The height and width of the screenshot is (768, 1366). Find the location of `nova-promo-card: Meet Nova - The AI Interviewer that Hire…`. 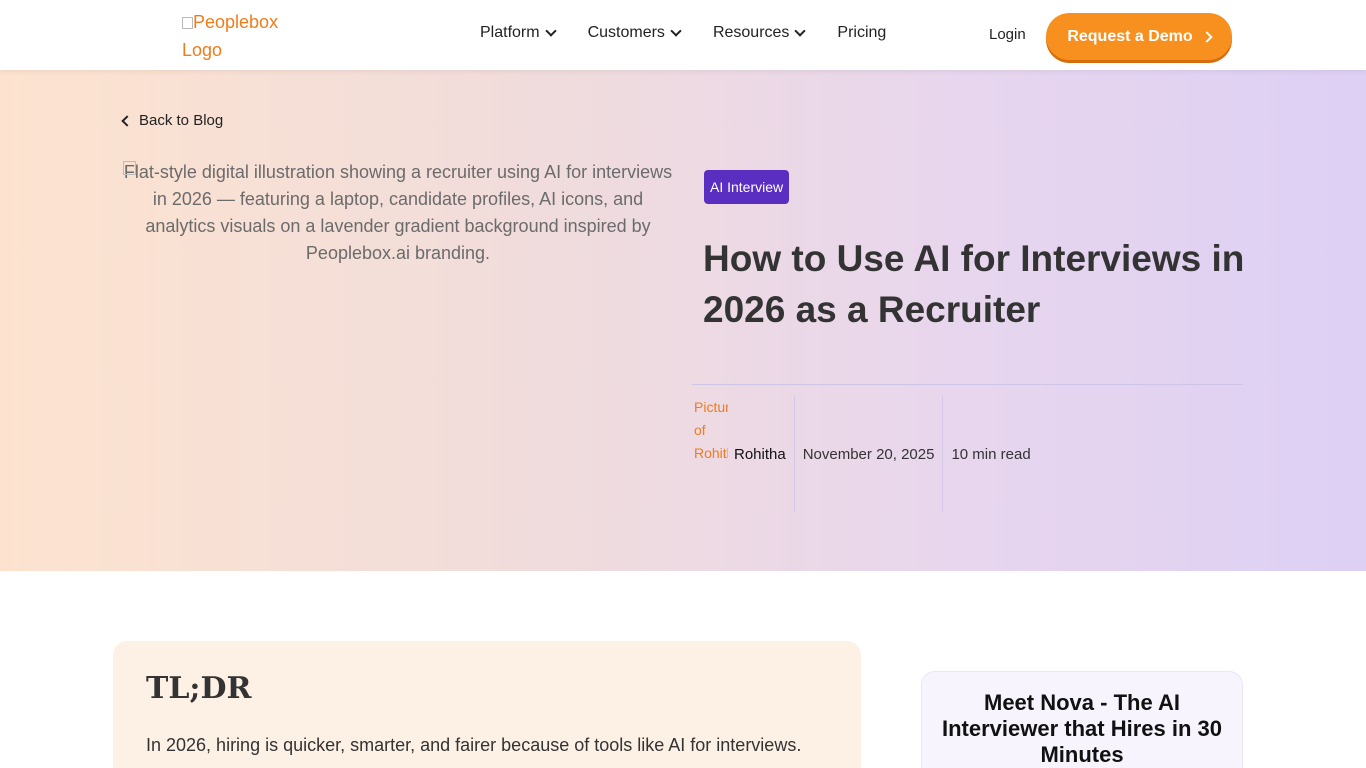

nova-promo-card: Meet Nova - The AI Interviewer that Hire… is located at coordinates (1082, 719).